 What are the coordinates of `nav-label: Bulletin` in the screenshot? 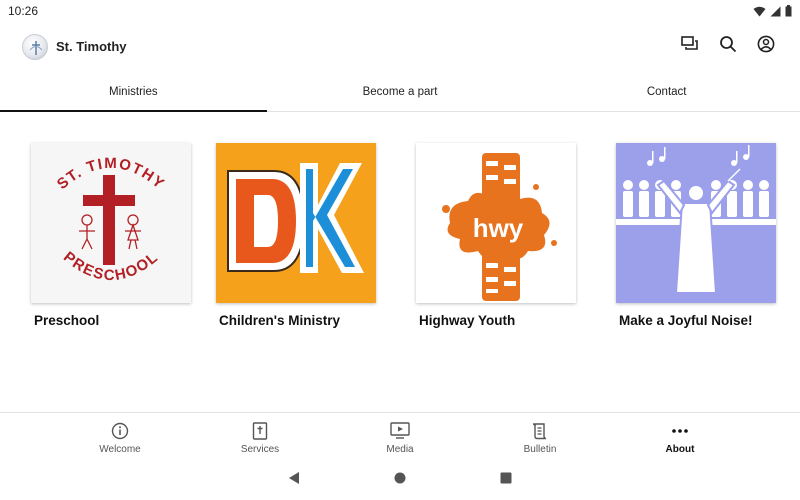 It's located at (540, 449).